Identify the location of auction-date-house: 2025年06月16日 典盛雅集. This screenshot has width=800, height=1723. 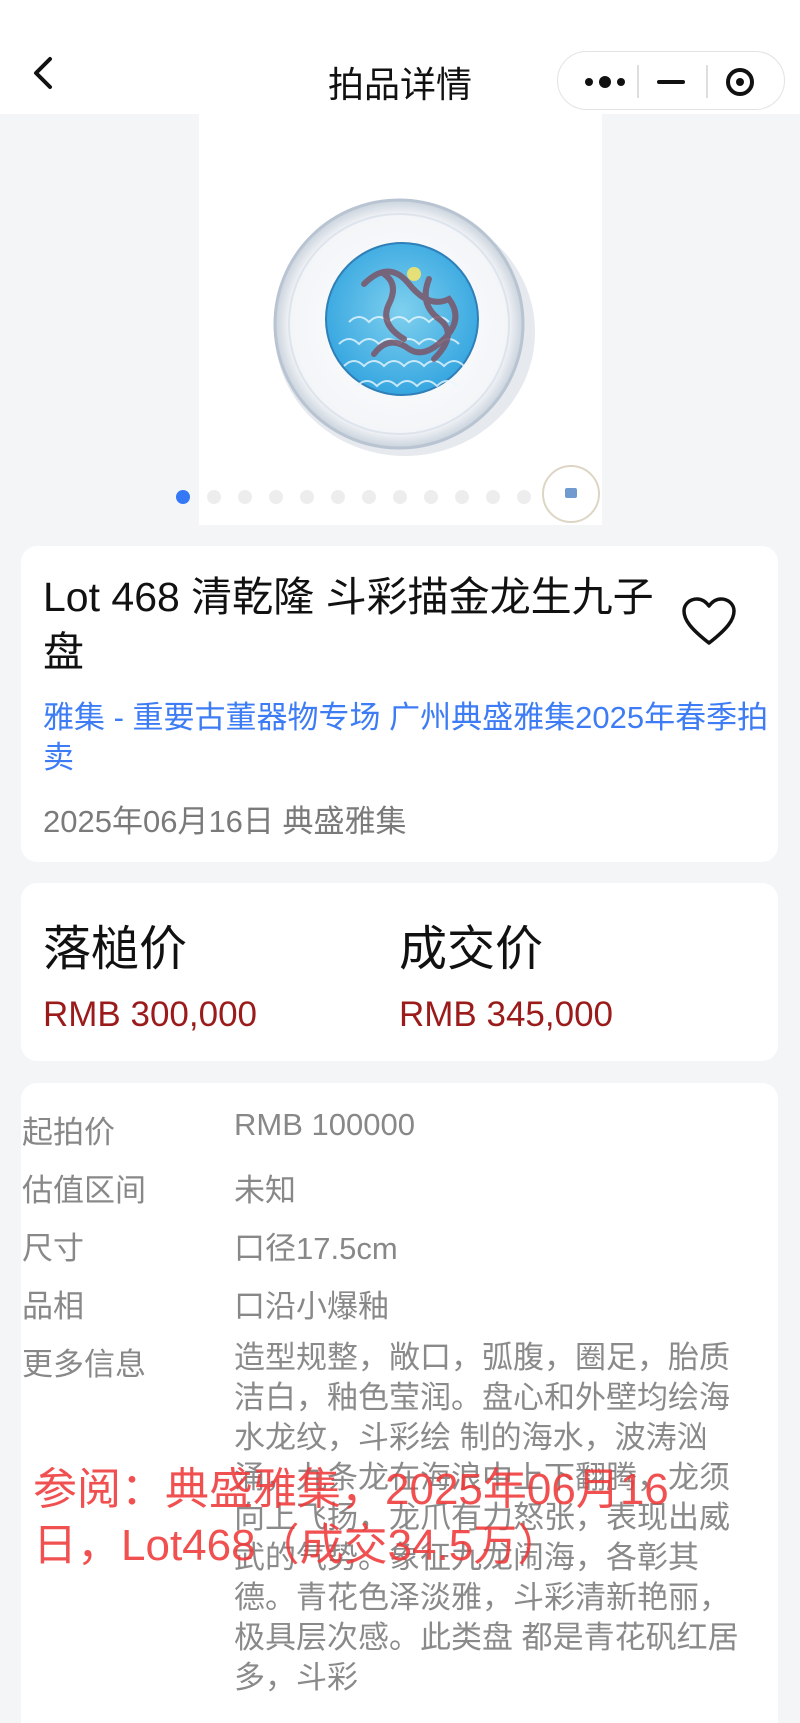
(225, 821).